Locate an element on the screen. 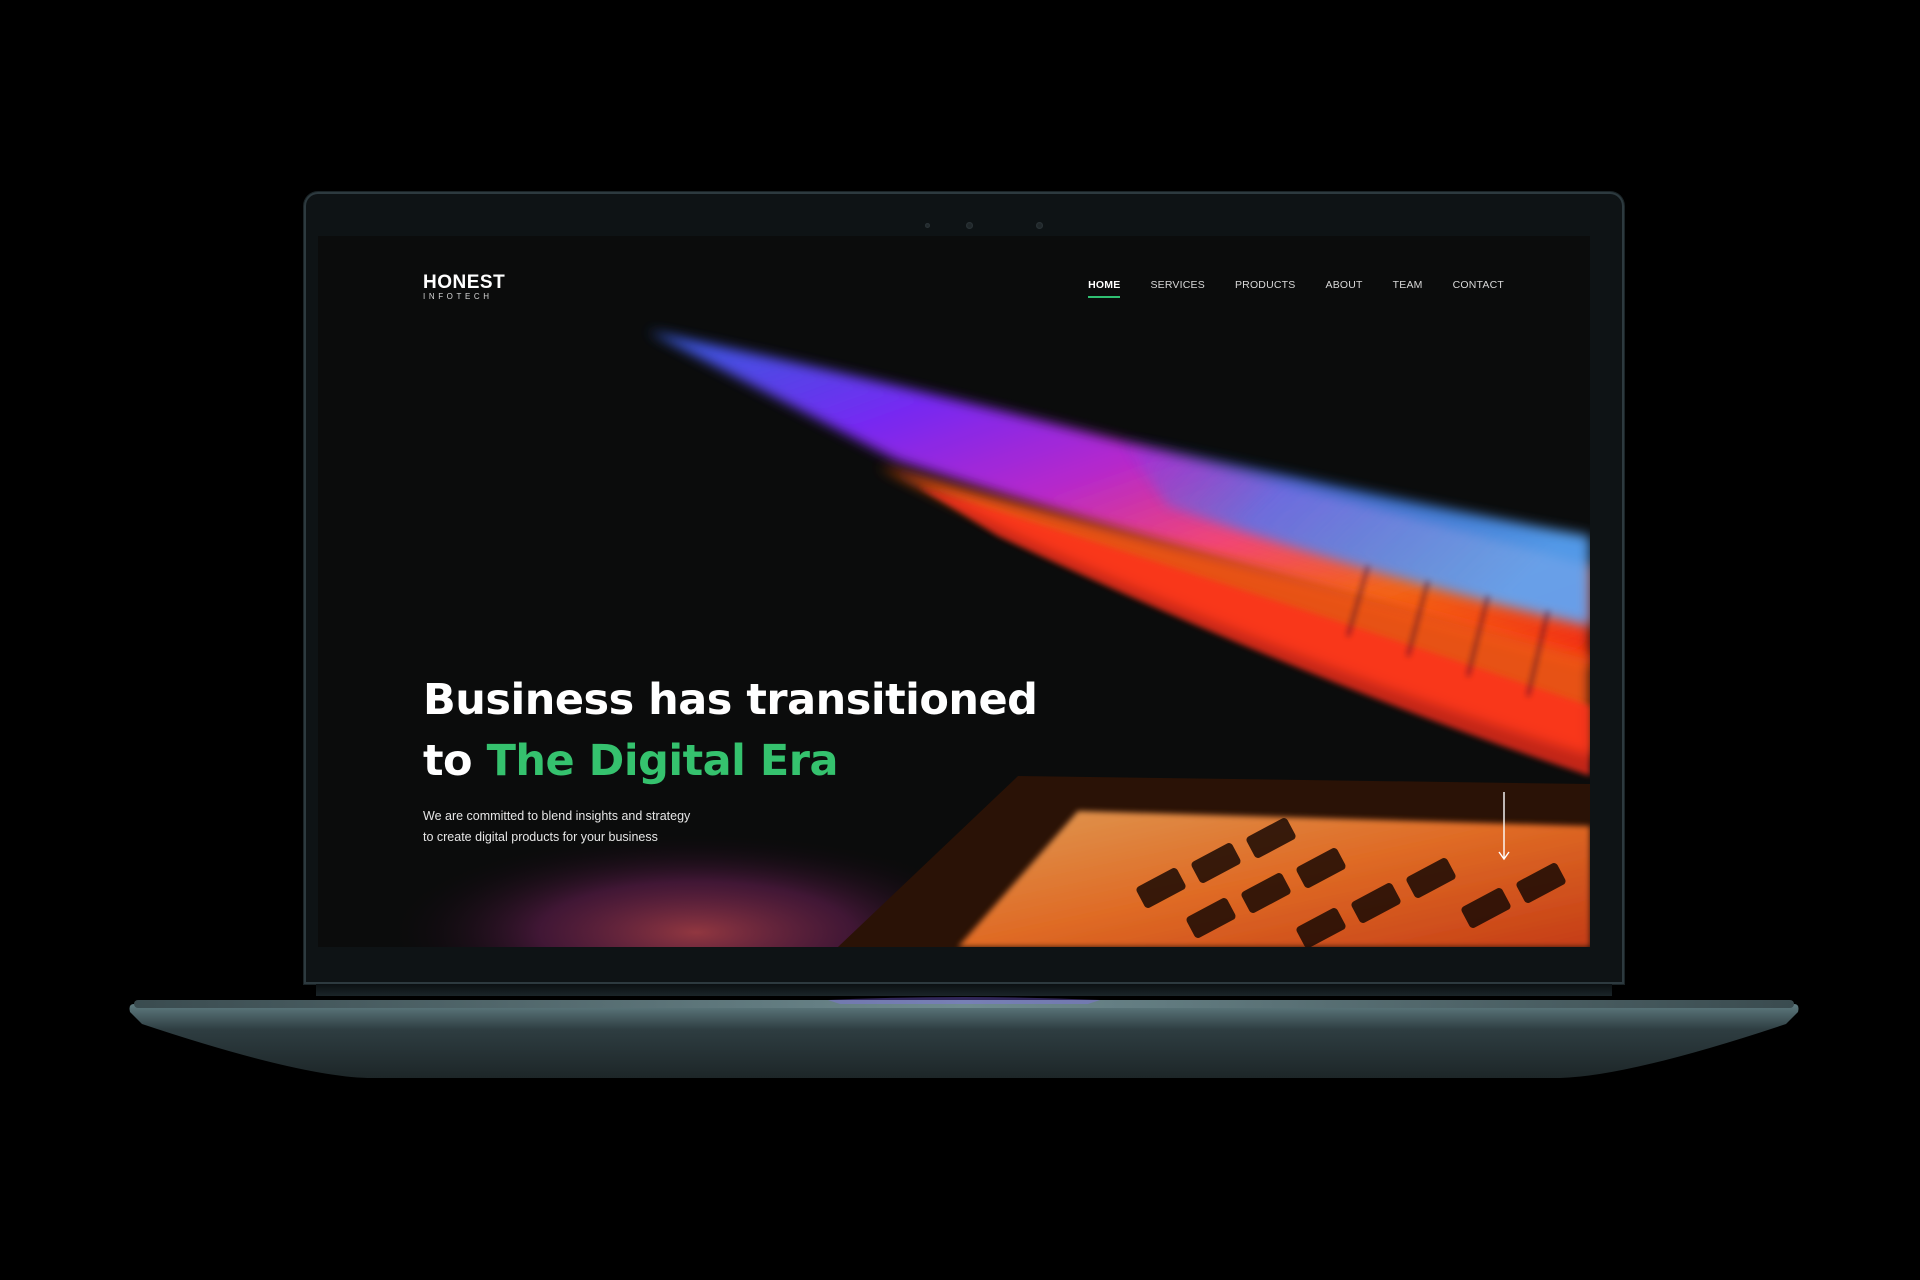  hero-title-accent: The Digital Era is located at coordinates (662, 761).